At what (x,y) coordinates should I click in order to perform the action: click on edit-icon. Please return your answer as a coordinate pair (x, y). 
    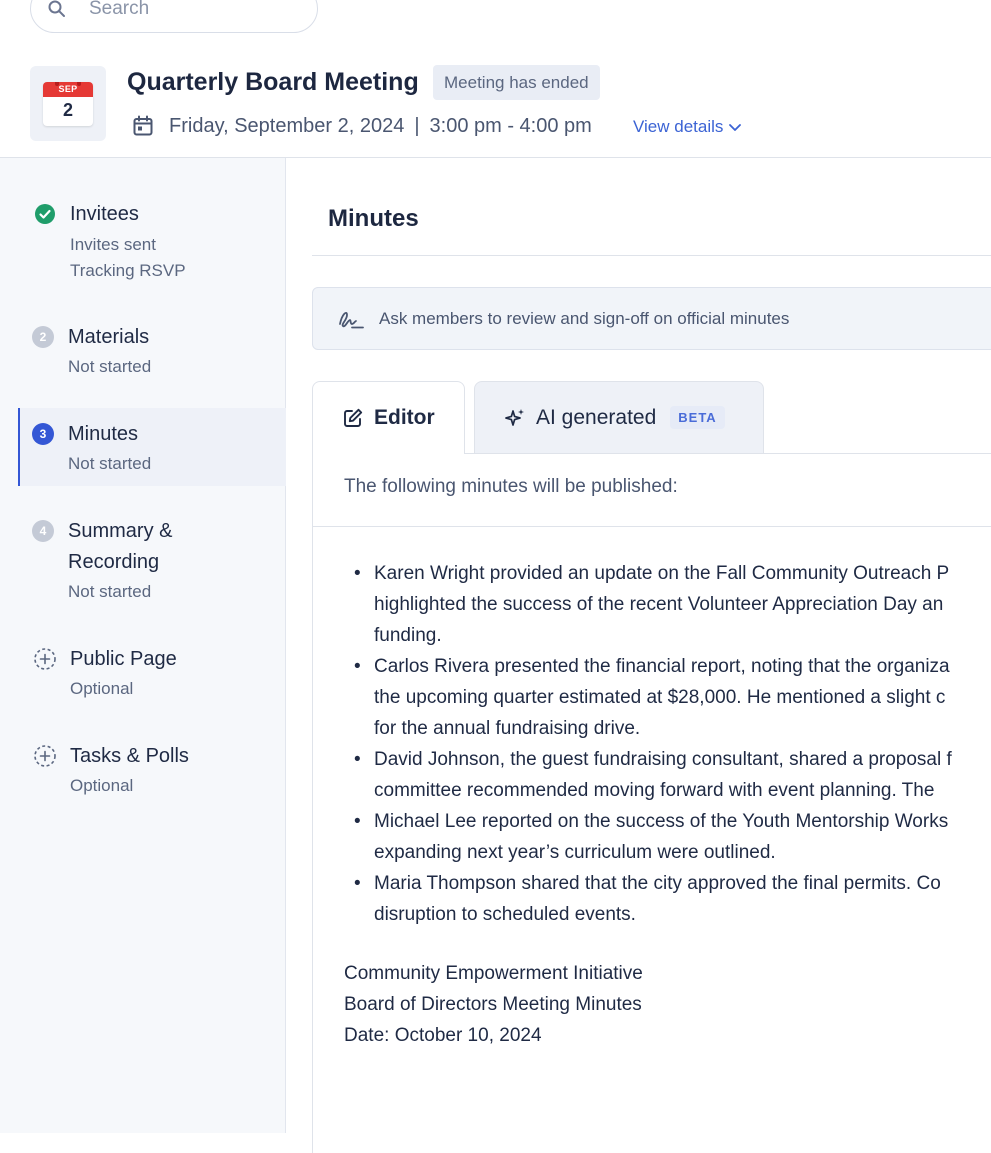
    Looking at the image, I should click on (353, 417).